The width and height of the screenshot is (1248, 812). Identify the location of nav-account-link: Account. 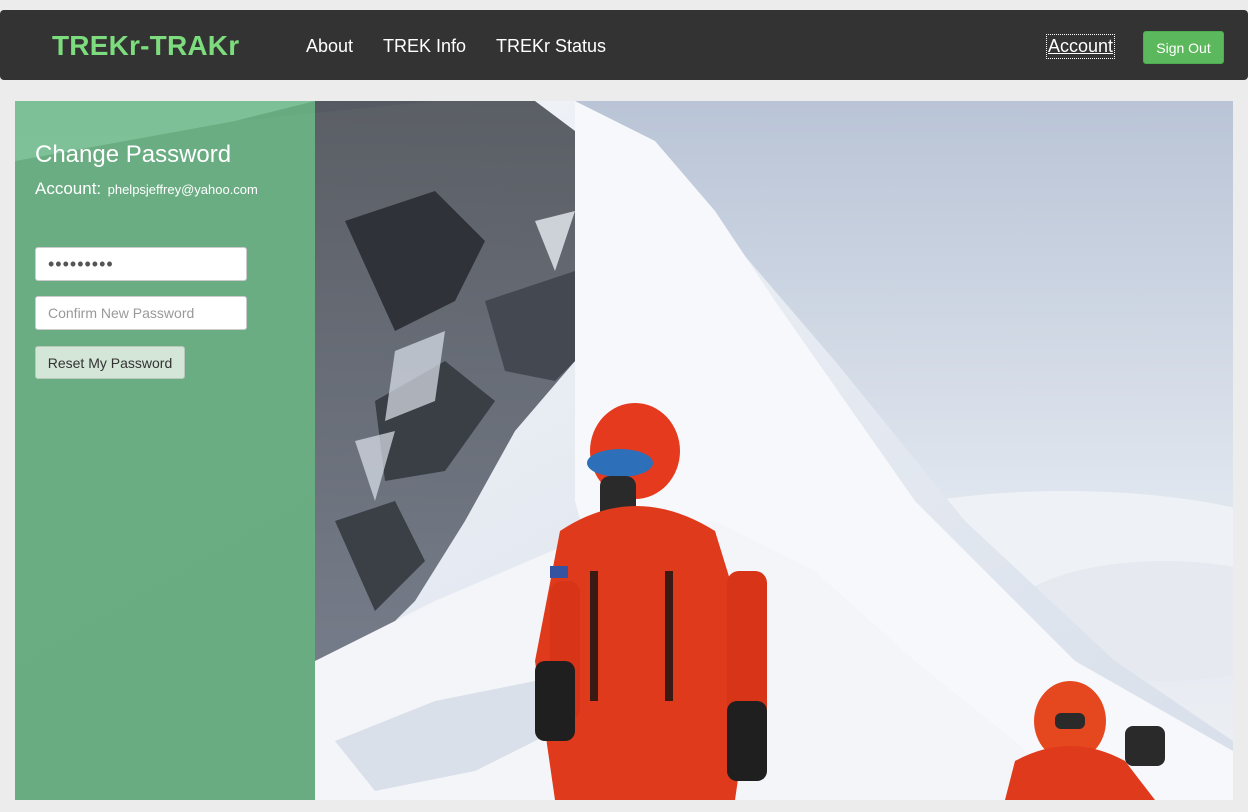
(1080, 46).